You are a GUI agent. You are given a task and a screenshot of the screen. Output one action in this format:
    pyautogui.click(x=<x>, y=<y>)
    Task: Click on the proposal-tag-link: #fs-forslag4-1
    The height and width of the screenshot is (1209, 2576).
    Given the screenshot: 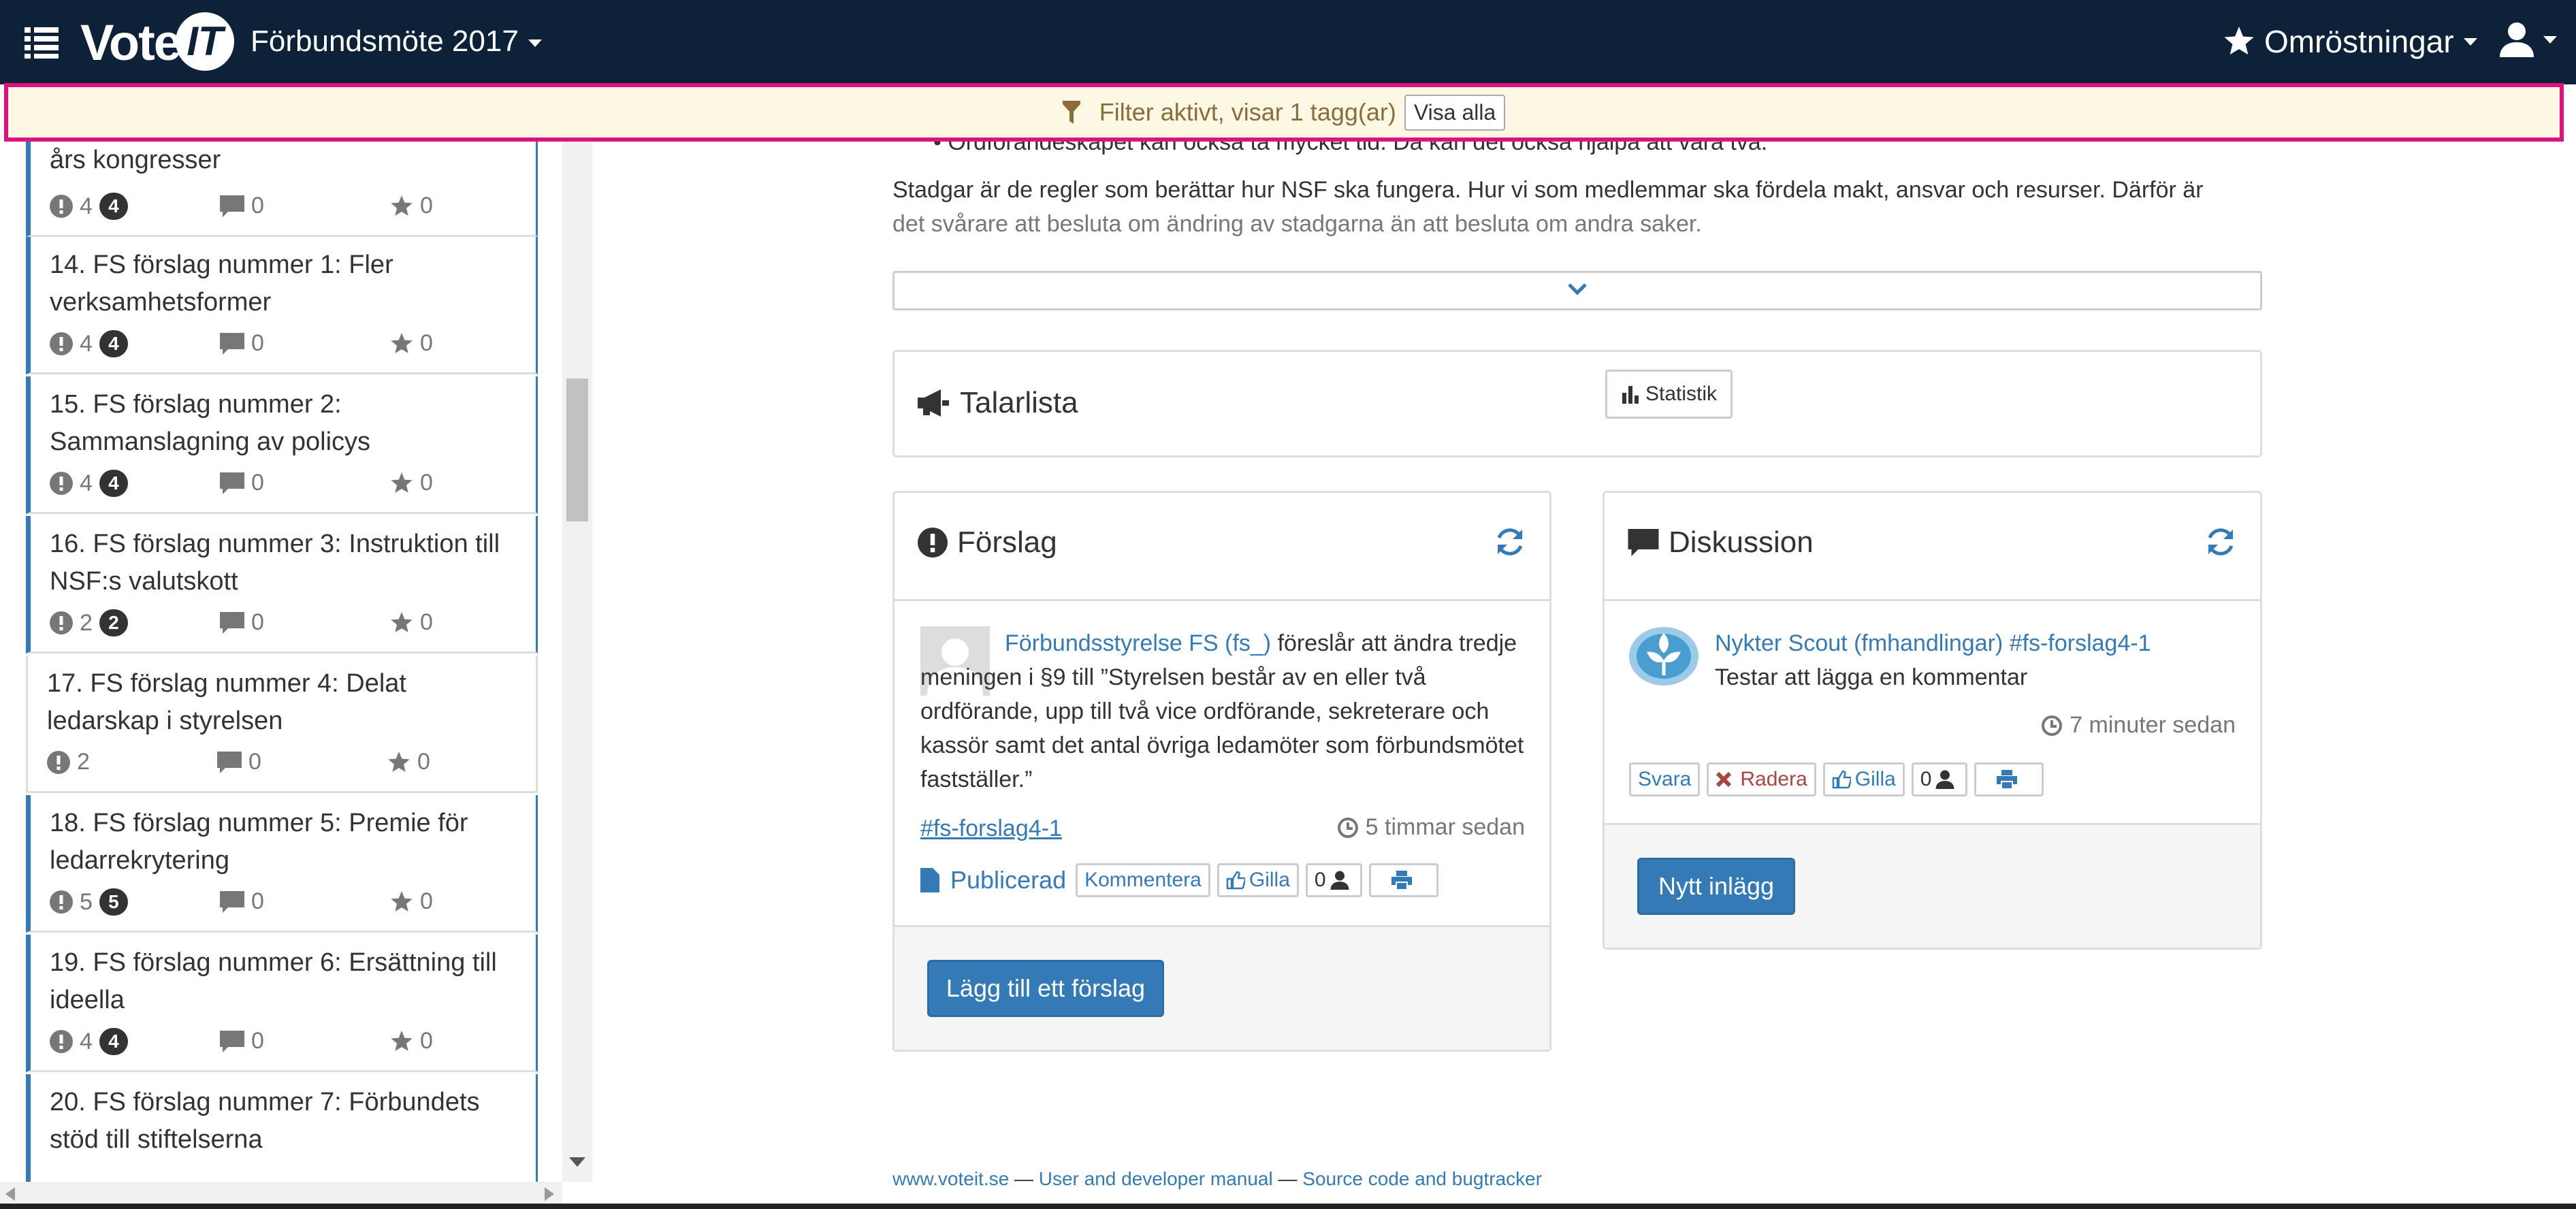 What is the action you would take?
    pyautogui.click(x=991, y=828)
    